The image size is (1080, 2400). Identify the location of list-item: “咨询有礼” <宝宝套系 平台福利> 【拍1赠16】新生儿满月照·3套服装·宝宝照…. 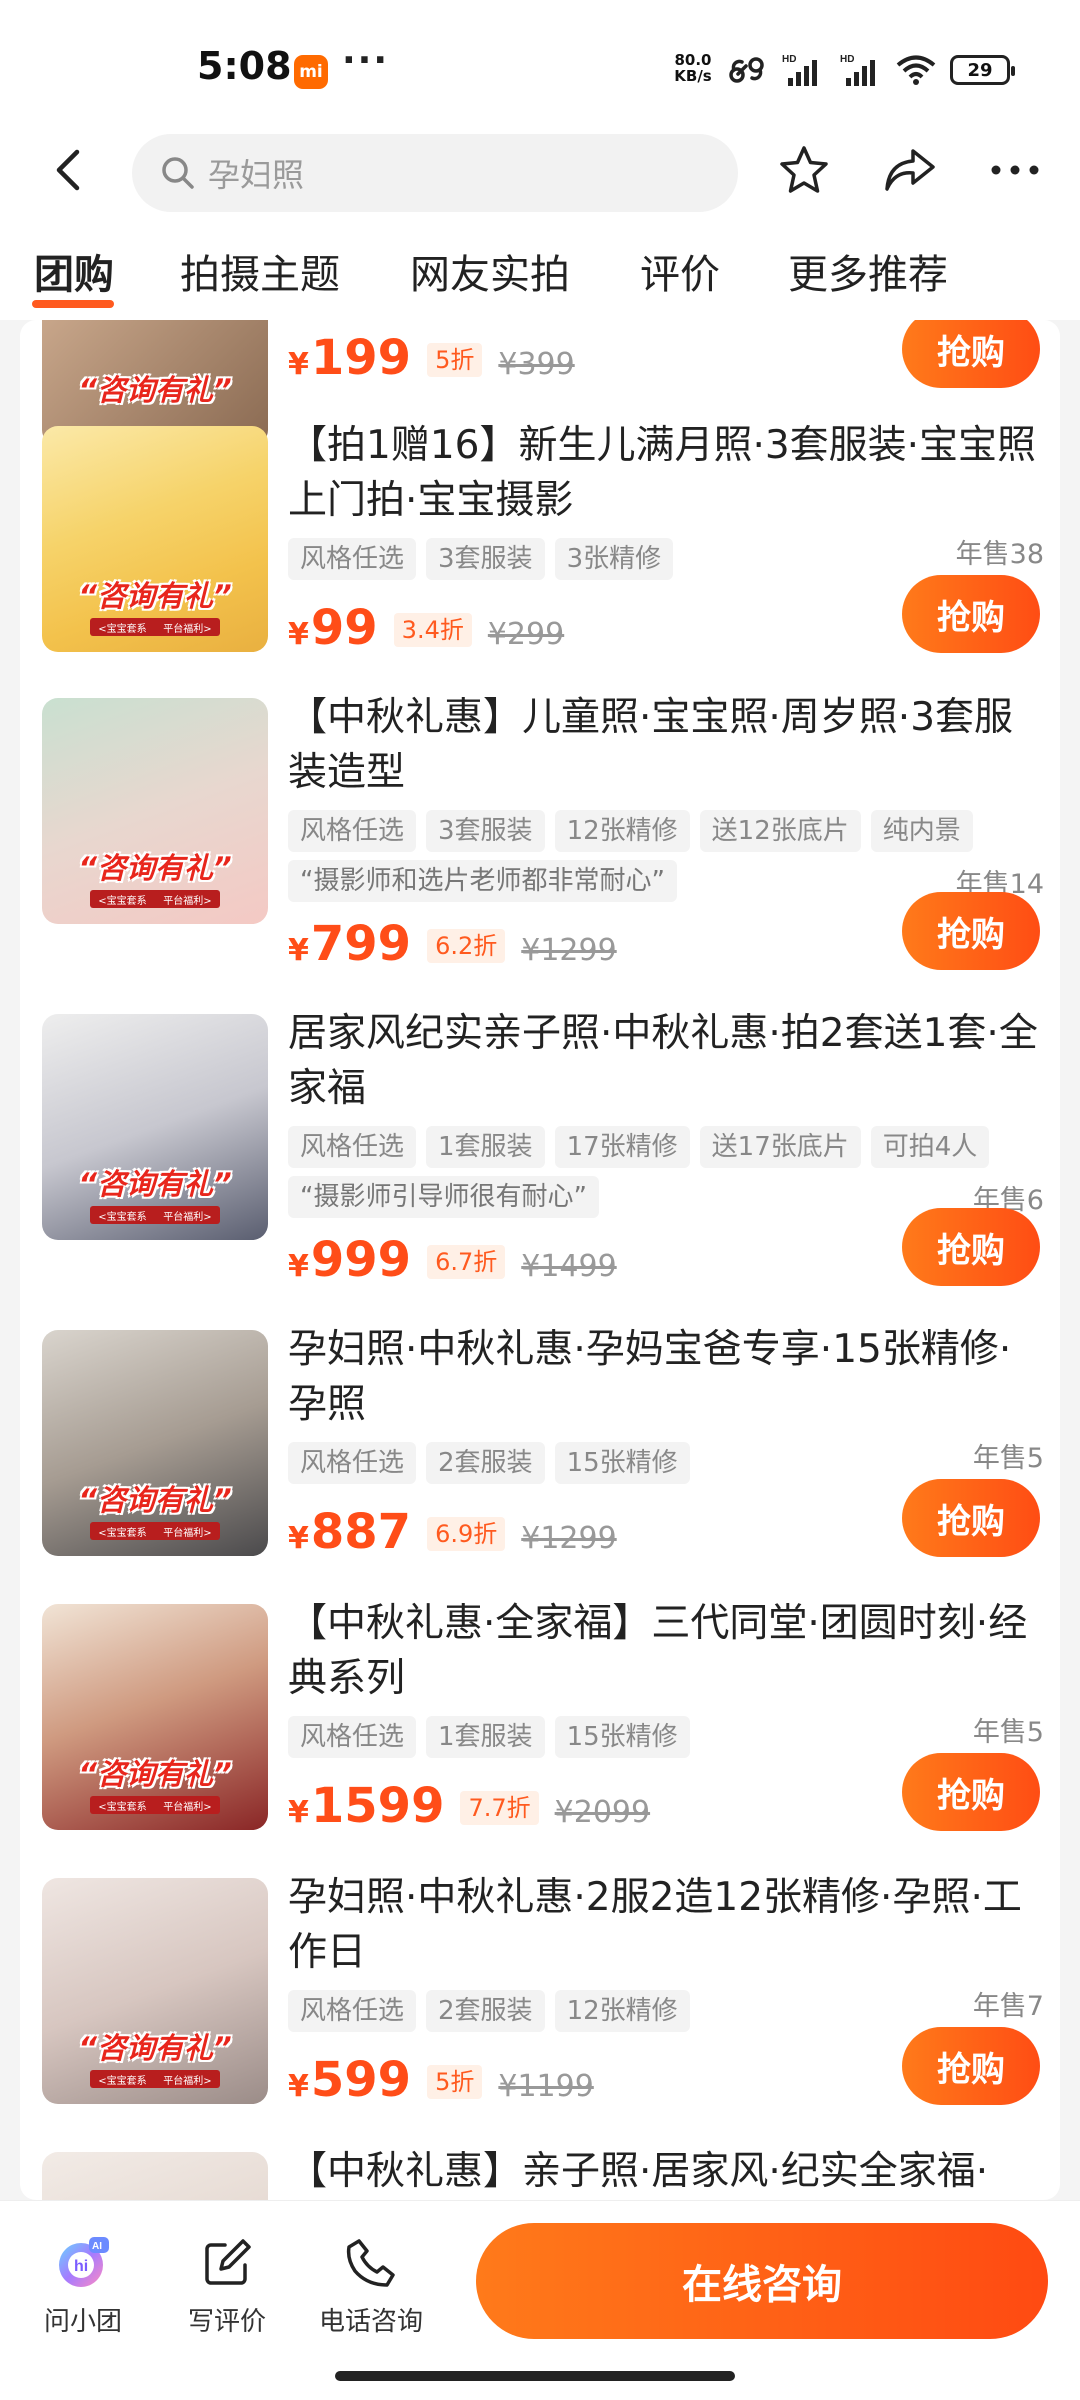
(540, 550).